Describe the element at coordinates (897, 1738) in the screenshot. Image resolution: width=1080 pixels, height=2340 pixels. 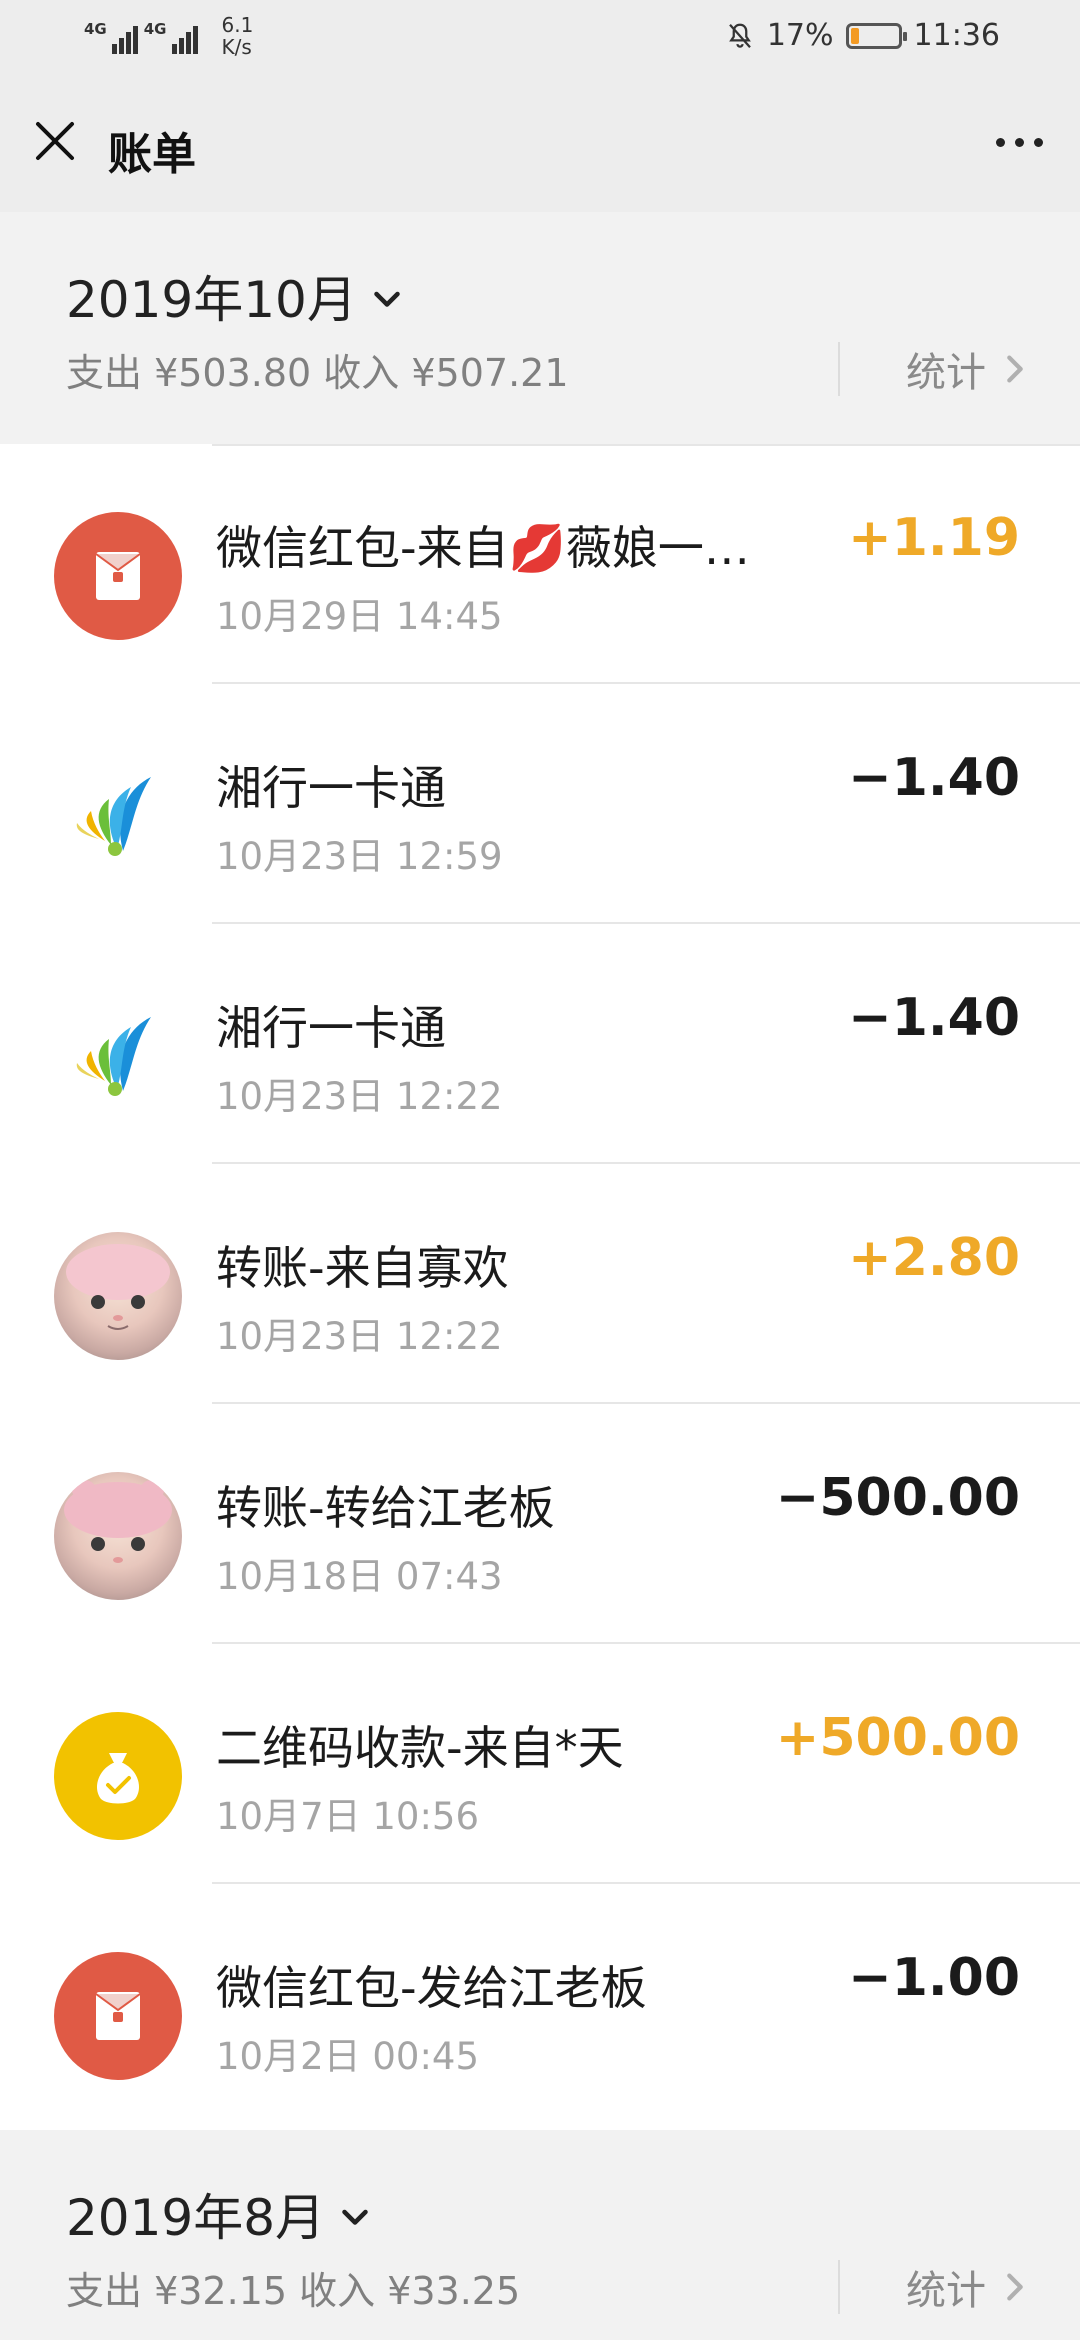
I see `transaction-amount: +500.00` at that location.